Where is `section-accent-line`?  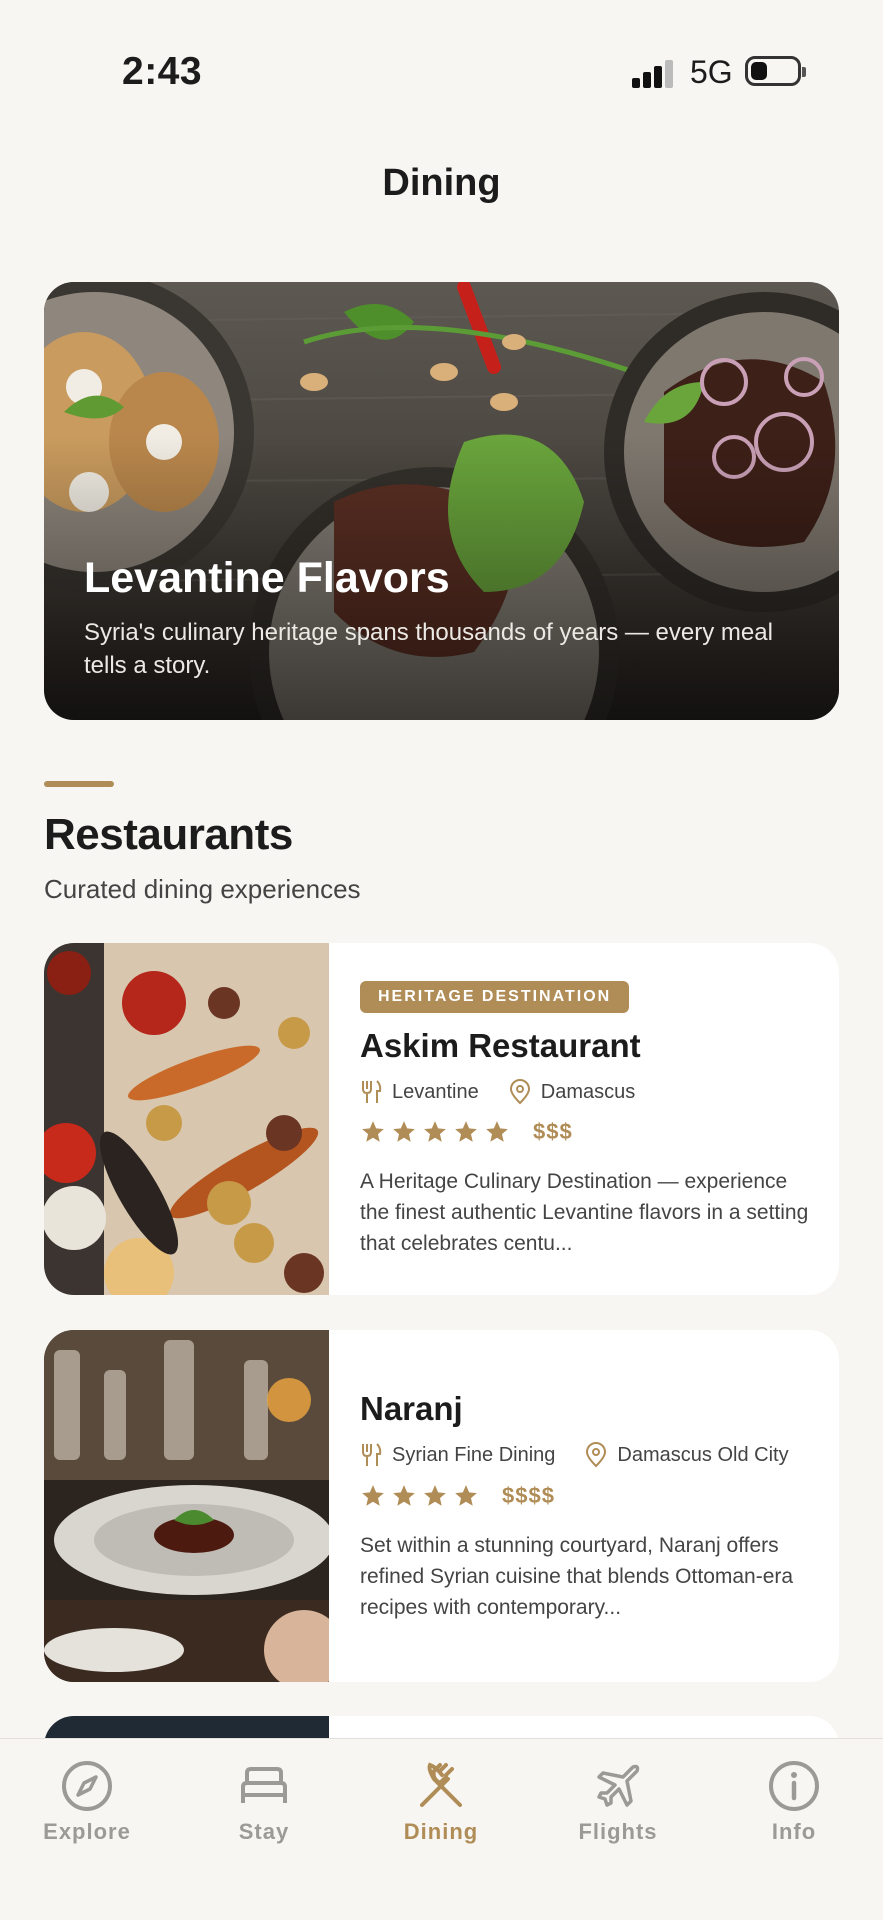 section-accent-line is located at coordinates (79, 784).